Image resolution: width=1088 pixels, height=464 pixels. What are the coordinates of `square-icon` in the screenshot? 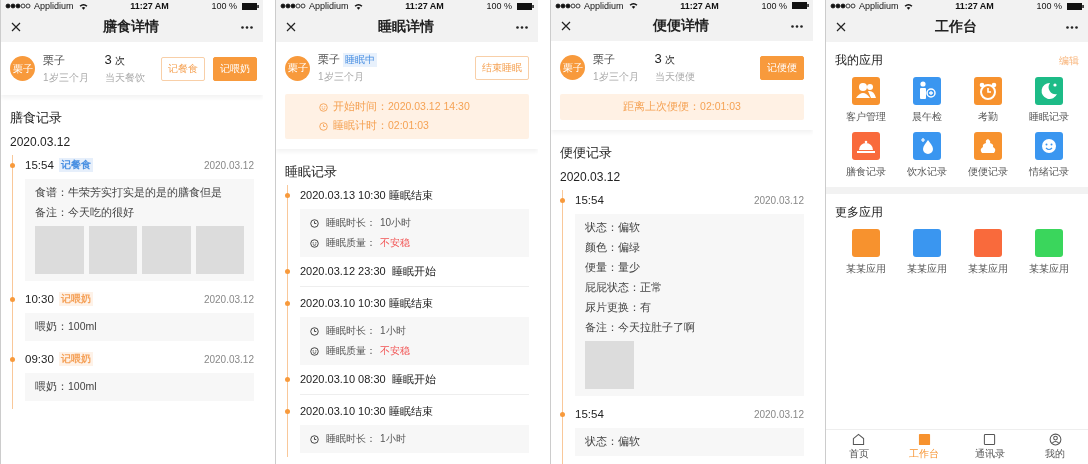 It's located at (990, 439).